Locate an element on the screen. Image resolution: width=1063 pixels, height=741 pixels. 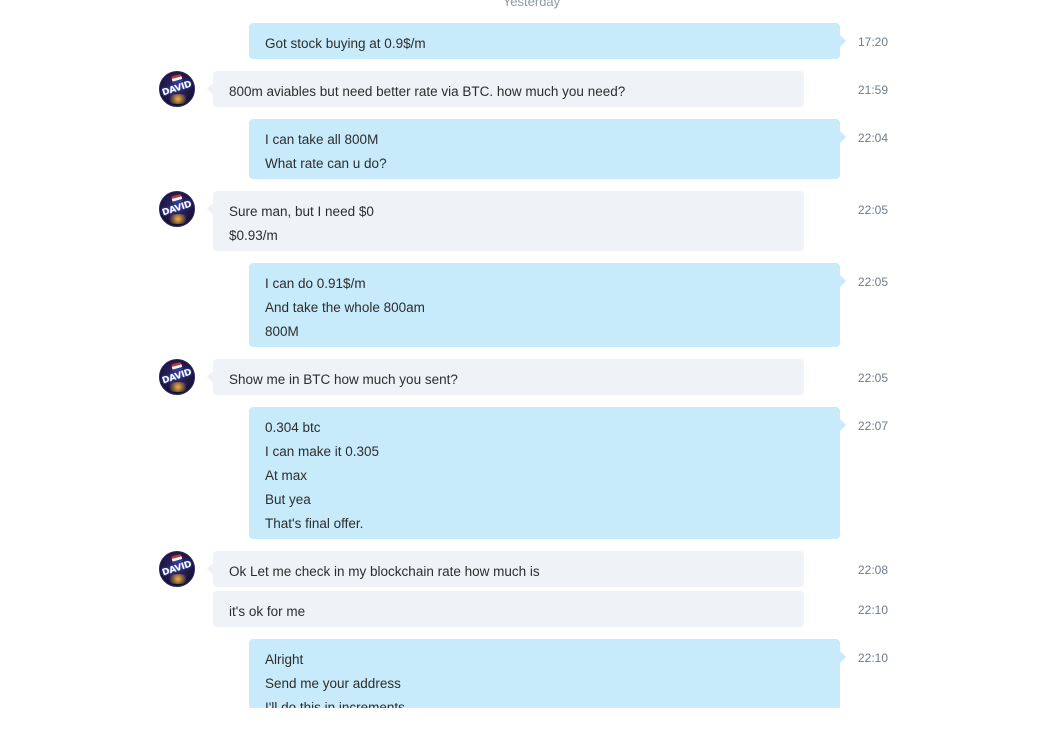
message-bubble: it's ok for me is located at coordinates (508, 609).